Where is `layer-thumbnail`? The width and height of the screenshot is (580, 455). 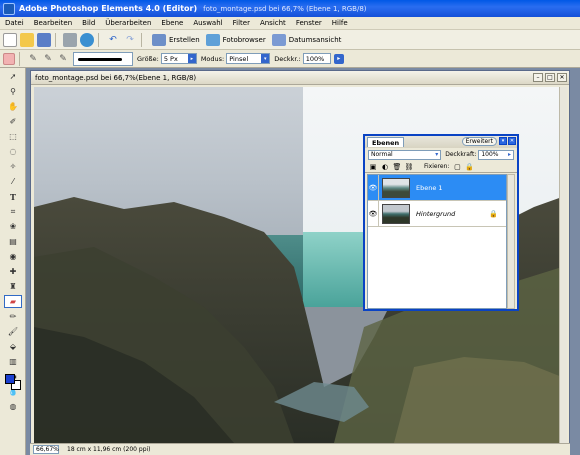 layer-thumbnail is located at coordinates (396, 187).